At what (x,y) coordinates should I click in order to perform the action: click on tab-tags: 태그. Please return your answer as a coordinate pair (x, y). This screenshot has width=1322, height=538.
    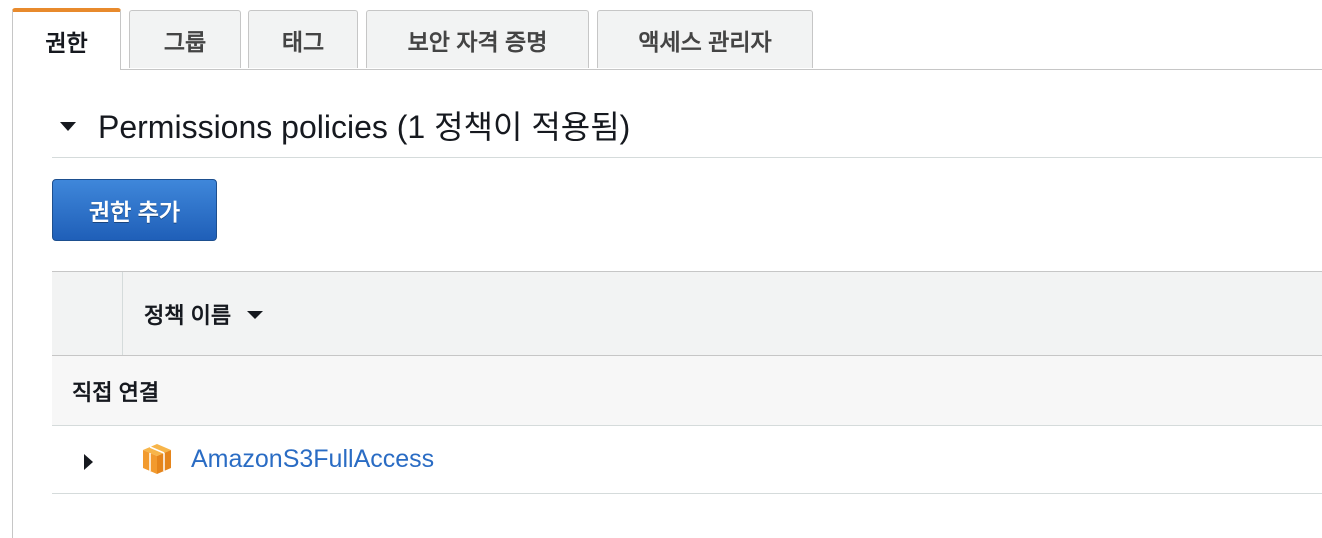
    Looking at the image, I should click on (303, 39).